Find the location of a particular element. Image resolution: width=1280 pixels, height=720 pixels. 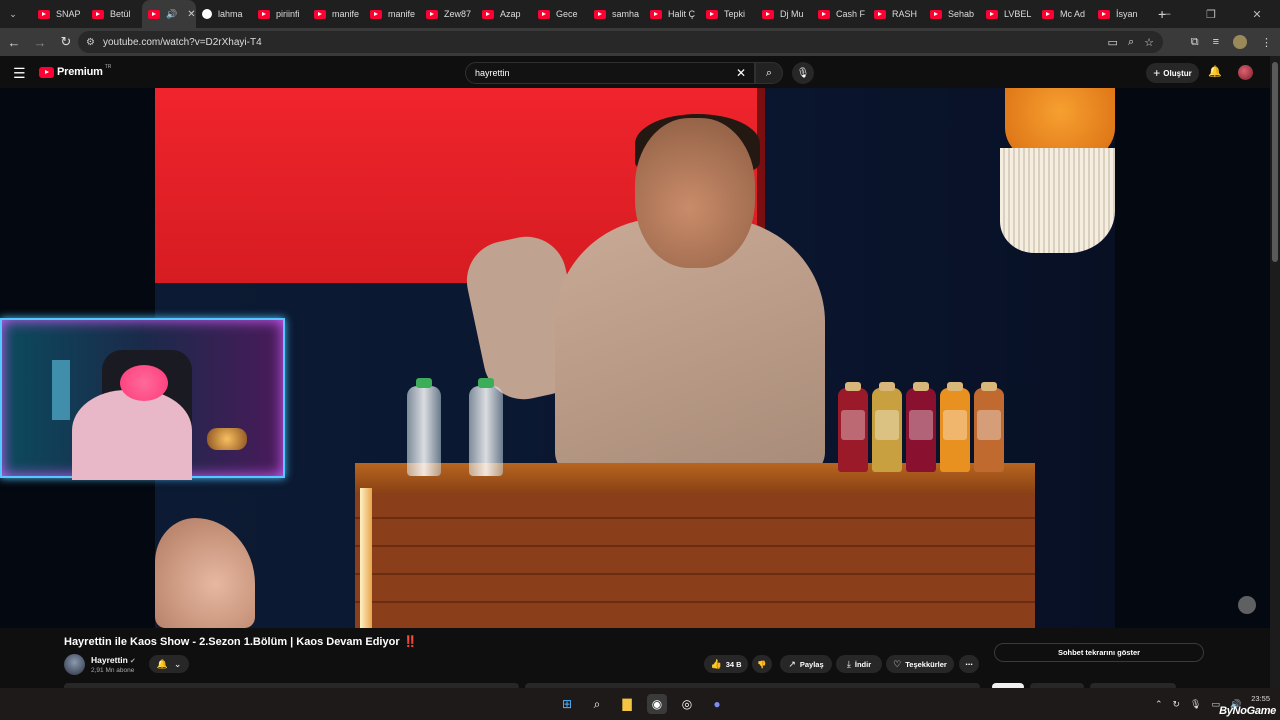

tab-label: SNAP is located at coordinates (68, 14).